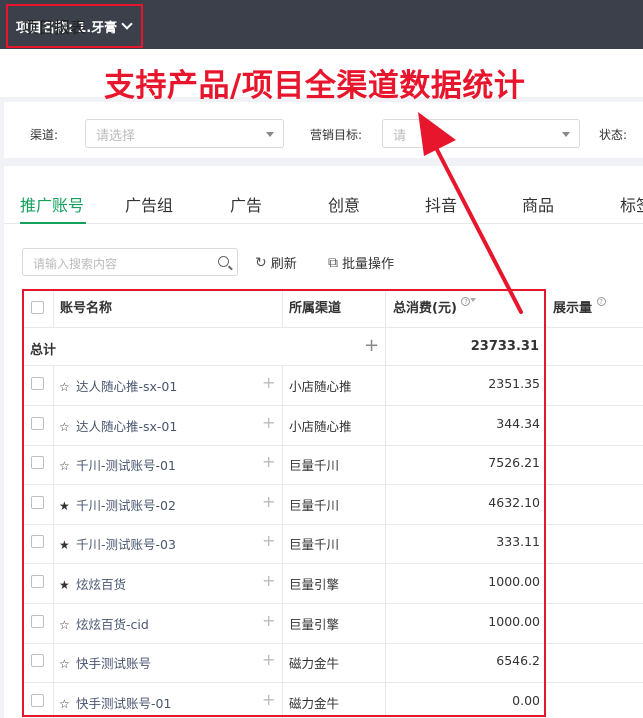 This screenshot has width=643, height=718. I want to click on channel-select-placeholder: 请选择, so click(116, 136).